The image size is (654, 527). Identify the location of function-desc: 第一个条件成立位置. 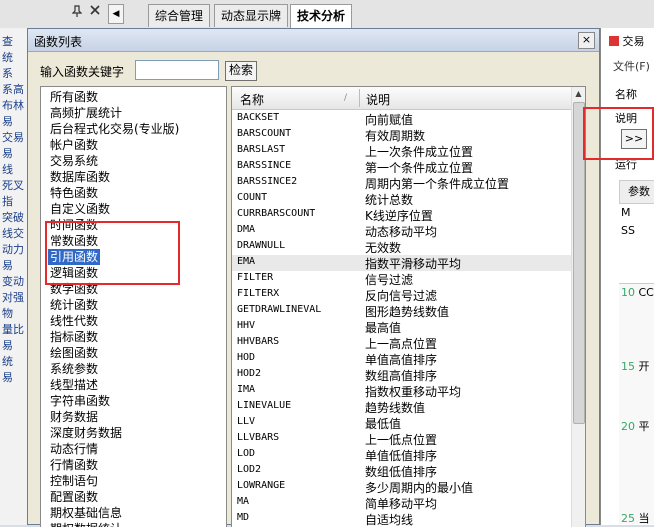
(419, 168).